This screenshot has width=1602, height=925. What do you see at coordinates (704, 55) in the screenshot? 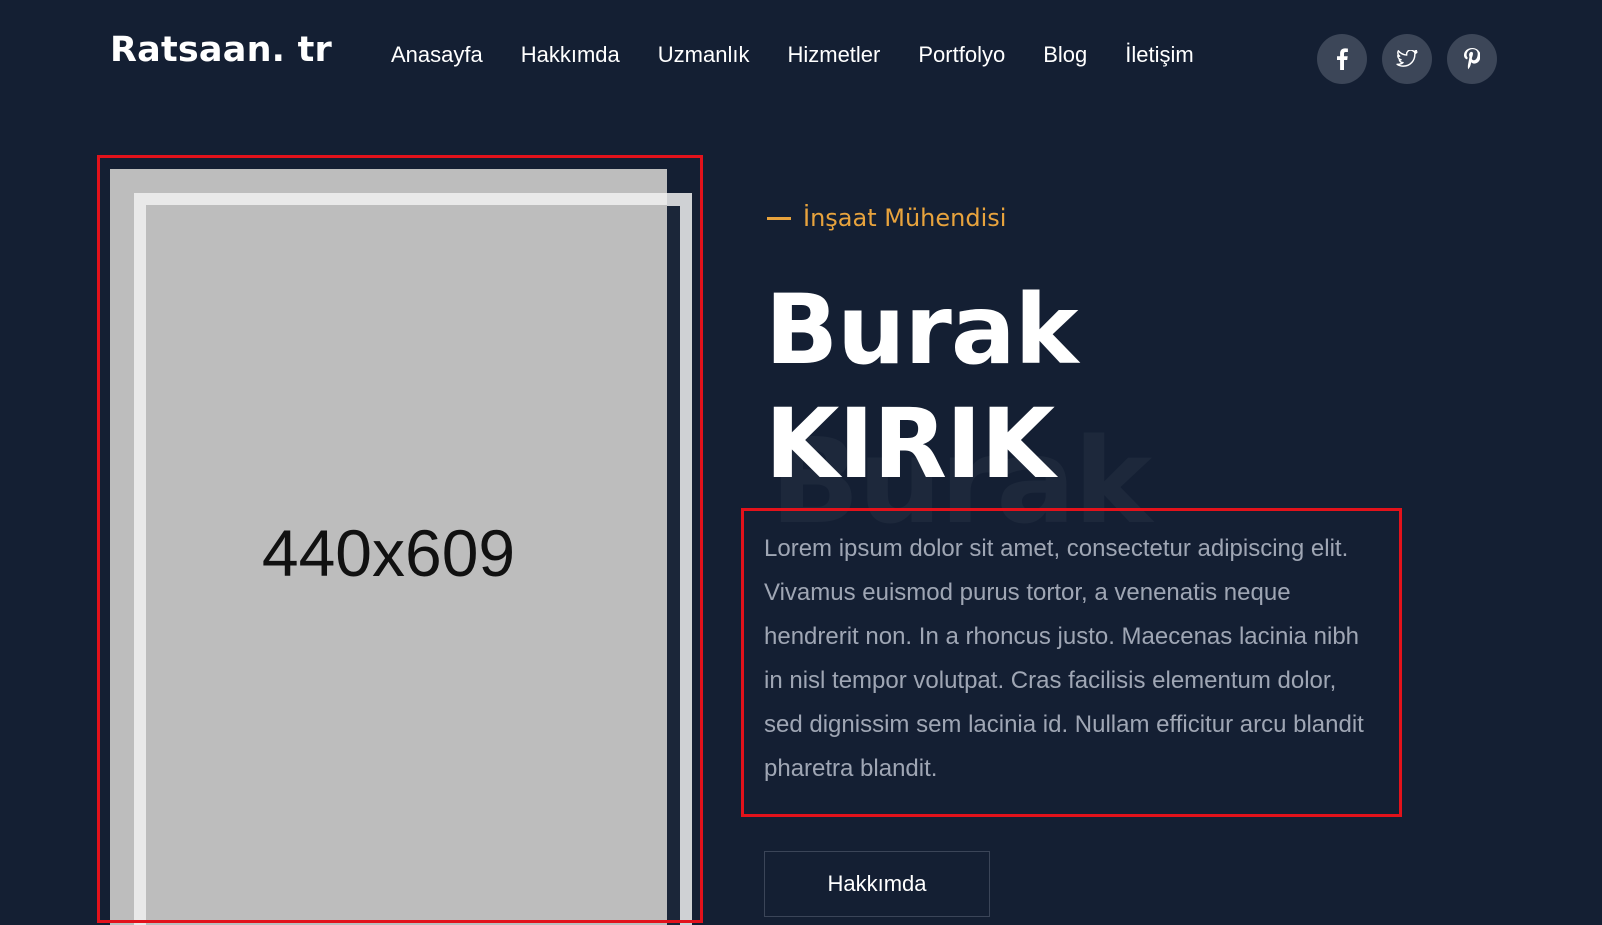
I see `nav-item-uzmanlik: Uzmanlık` at bounding box center [704, 55].